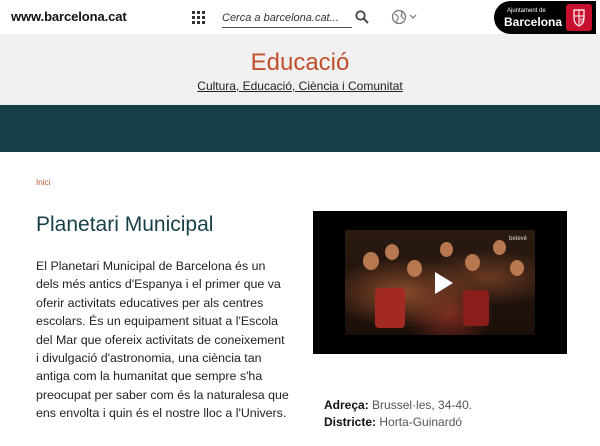  I want to click on district-line: Districte: Horta-Guinardó, so click(393, 422).